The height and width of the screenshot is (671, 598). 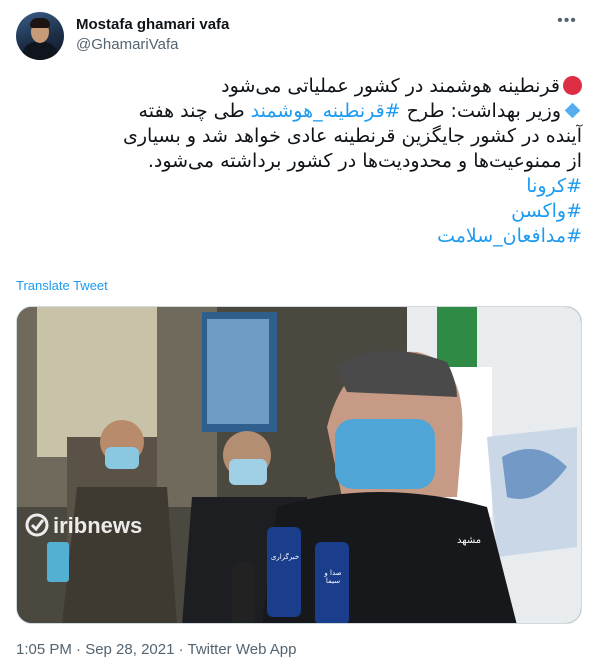 I want to click on author-names: Mostafa ghamari vafa @GhamariVafa, so click(x=152, y=35).